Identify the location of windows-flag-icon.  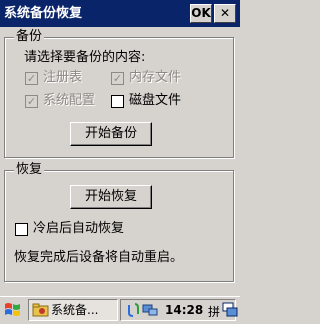
(12, 309).